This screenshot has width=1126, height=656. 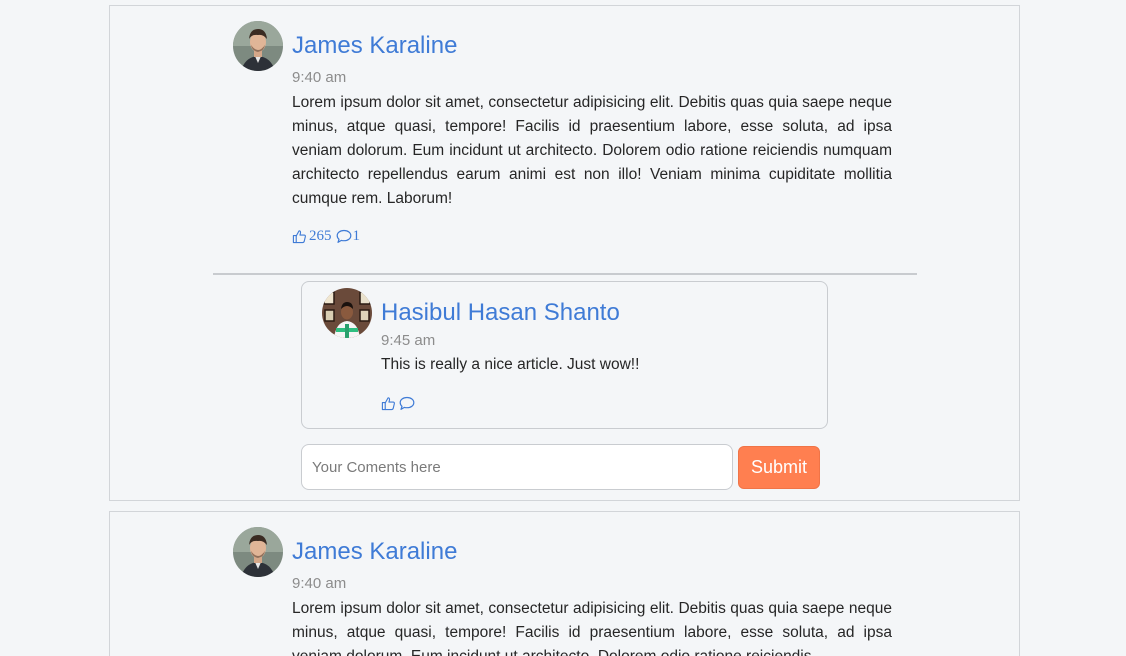 I want to click on post-reactions: 265 1, so click(x=328, y=236).